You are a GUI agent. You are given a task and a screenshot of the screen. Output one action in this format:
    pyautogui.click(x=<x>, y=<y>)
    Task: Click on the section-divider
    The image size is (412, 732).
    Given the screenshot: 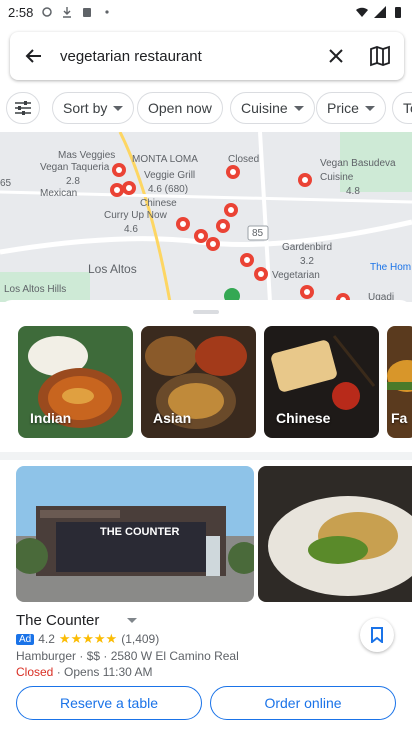 What is the action you would take?
    pyautogui.click(x=206, y=456)
    